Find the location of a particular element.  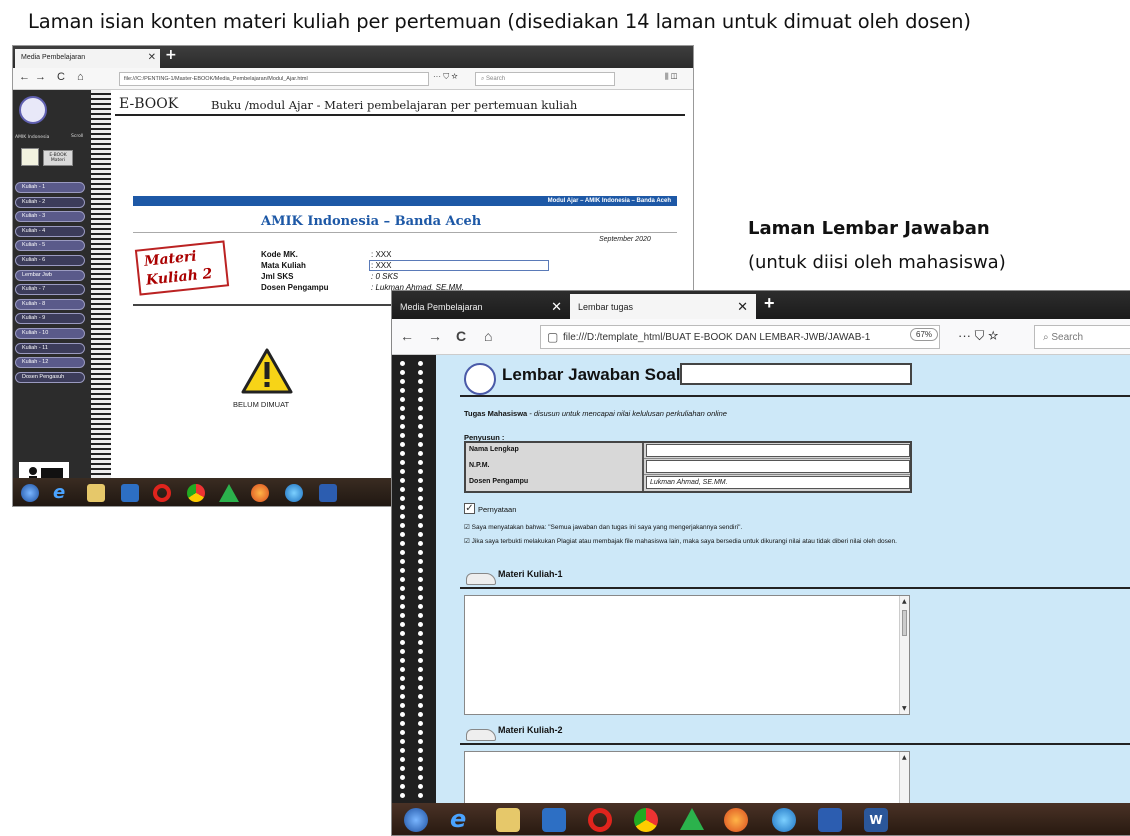

materi-kuliah-1-heading: Materi Kuliah-1 is located at coordinates (530, 574).